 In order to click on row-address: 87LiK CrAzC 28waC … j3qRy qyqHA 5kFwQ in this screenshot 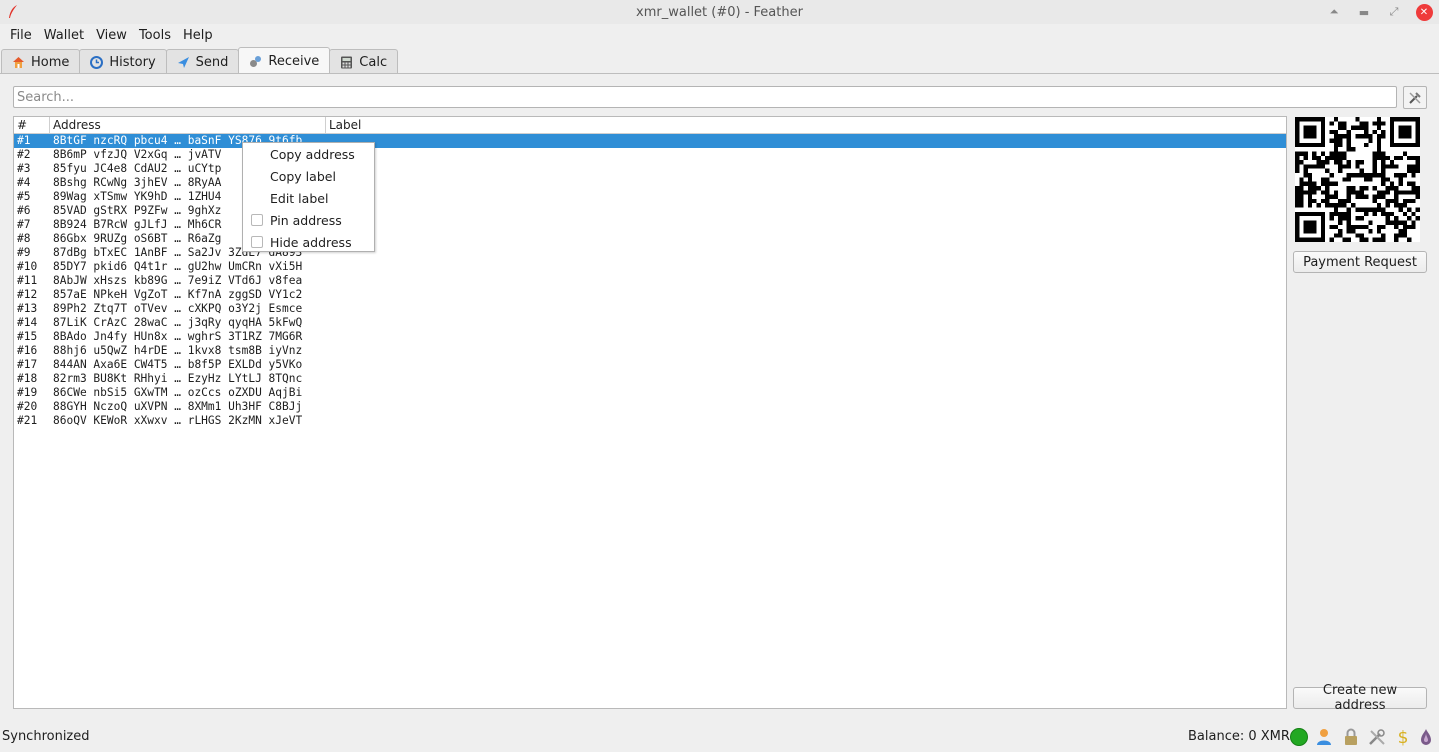, I will do `click(178, 322)`.